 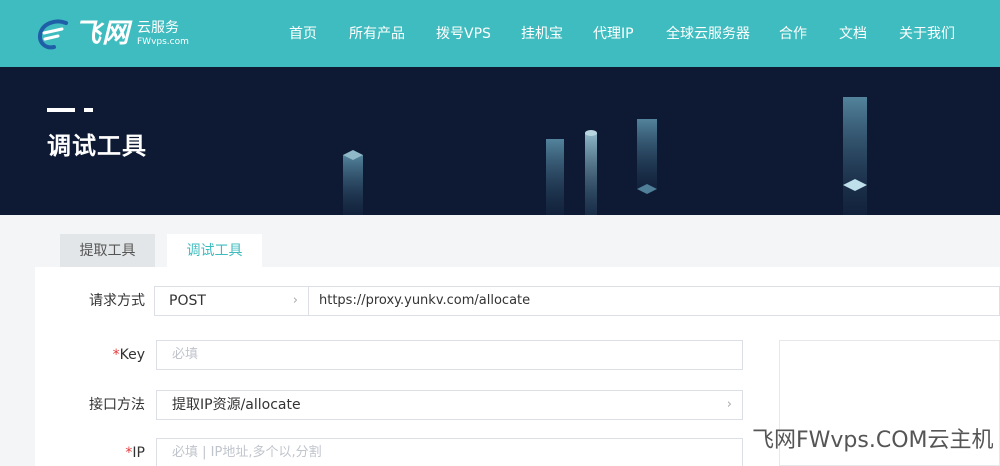 What do you see at coordinates (132, 355) in the screenshot?
I see `key-label-text: Key` at bounding box center [132, 355].